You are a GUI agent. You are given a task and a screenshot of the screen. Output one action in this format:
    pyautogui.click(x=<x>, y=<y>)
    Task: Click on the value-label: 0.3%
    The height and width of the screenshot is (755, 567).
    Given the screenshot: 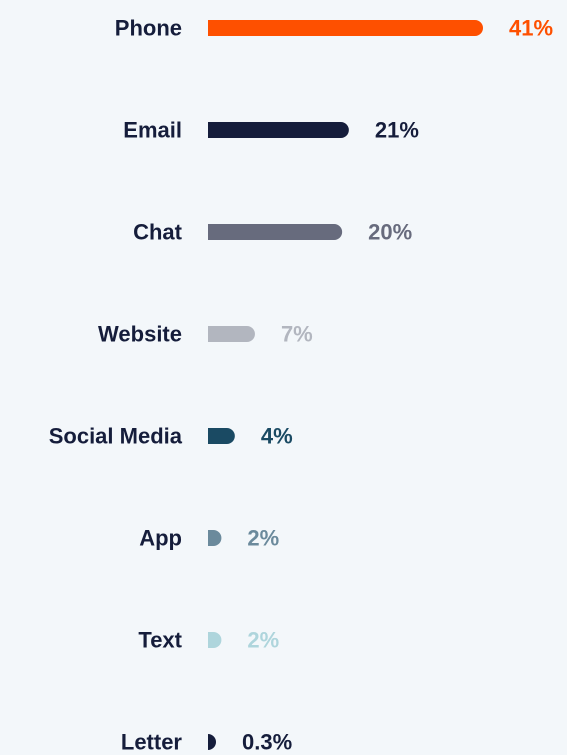 What is the action you would take?
    pyautogui.click(x=267, y=742)
    